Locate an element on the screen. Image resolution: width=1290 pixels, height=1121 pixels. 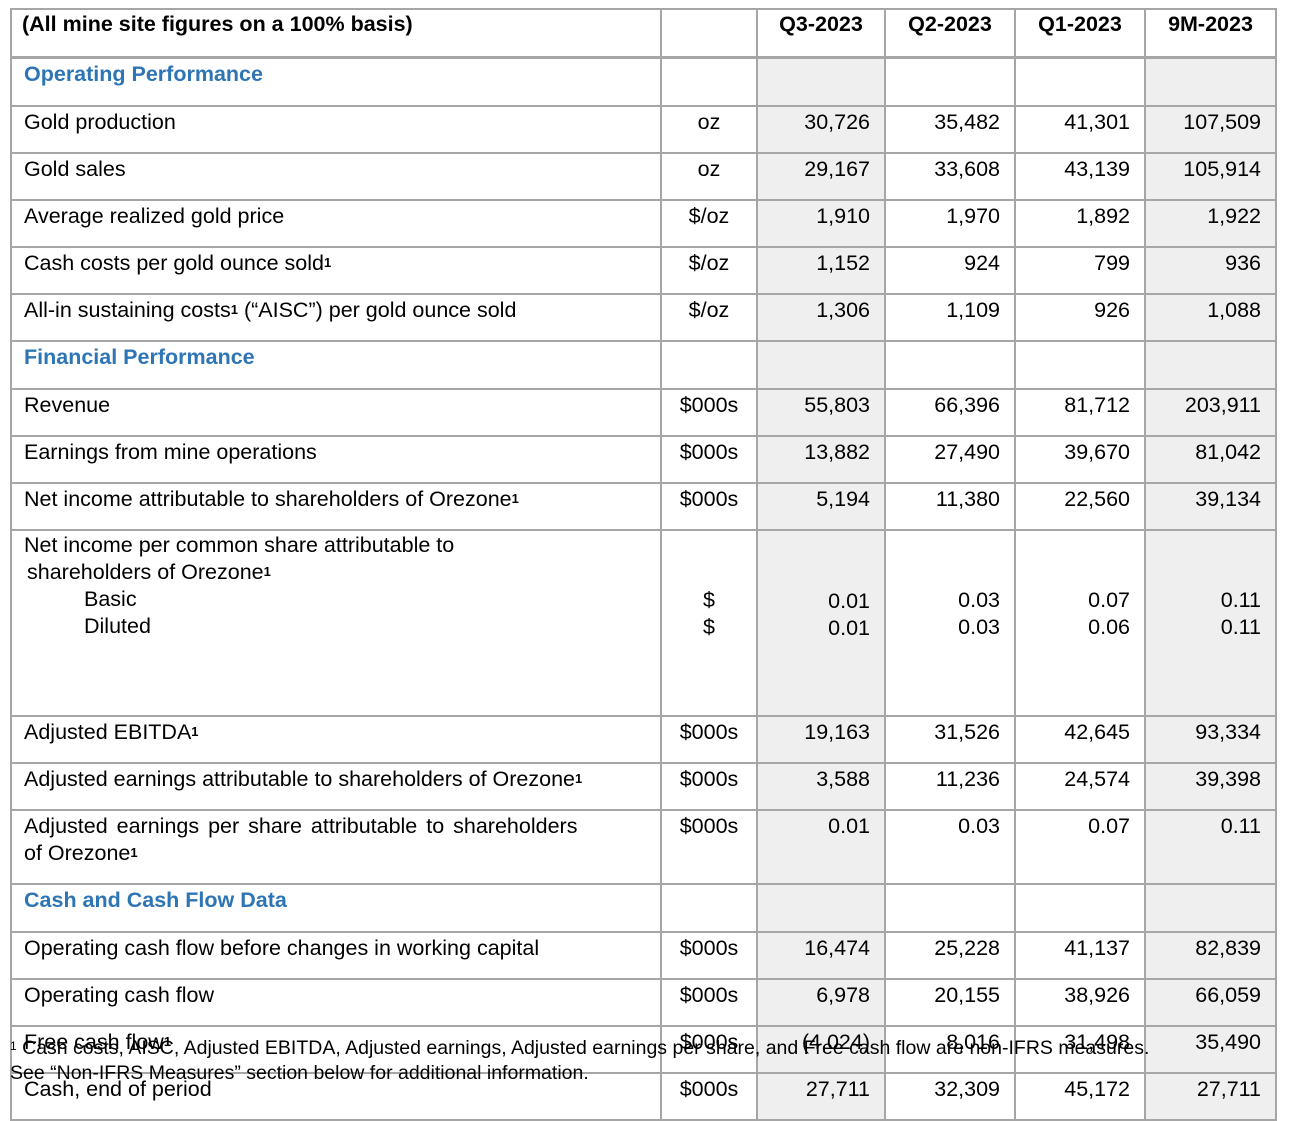
value-q3: 3,588 is located at coordinates (821, 786).